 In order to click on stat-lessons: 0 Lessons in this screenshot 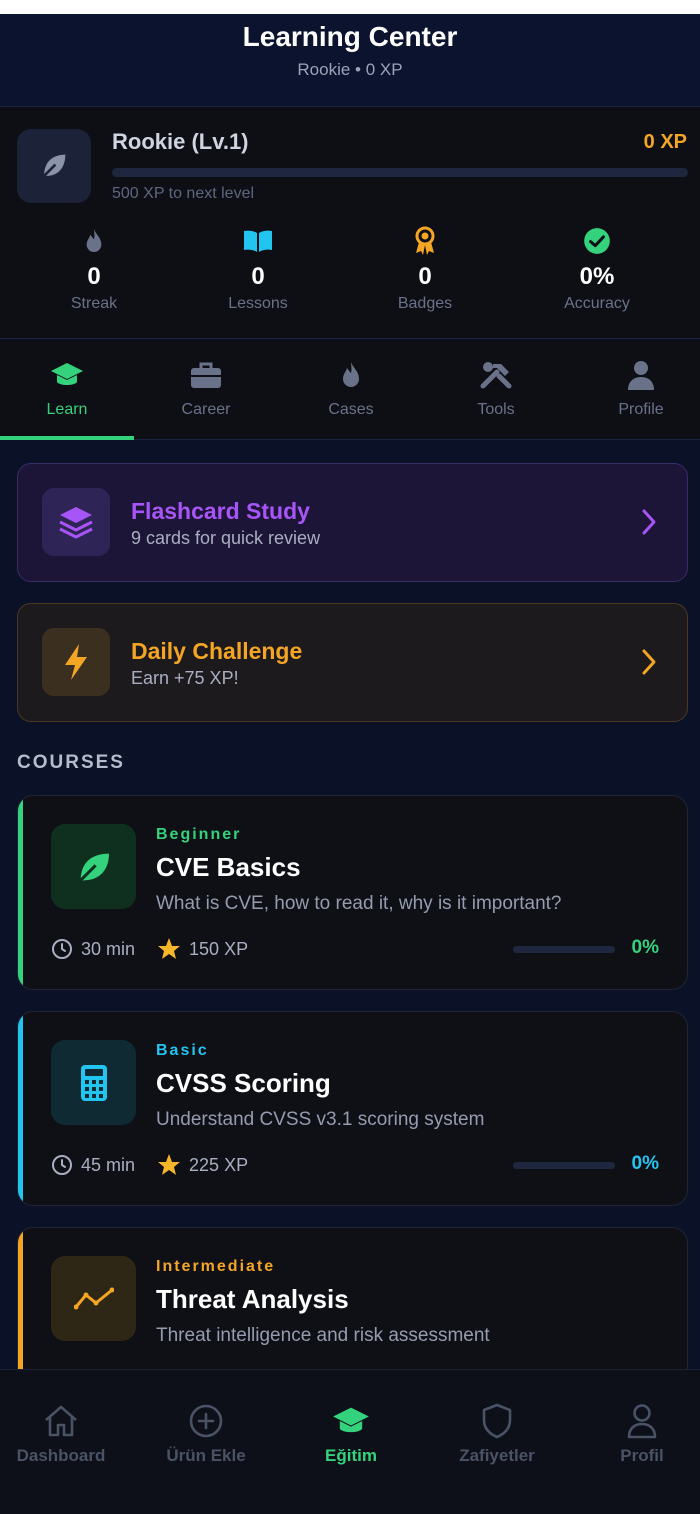, I will do `click(258, 269)`.